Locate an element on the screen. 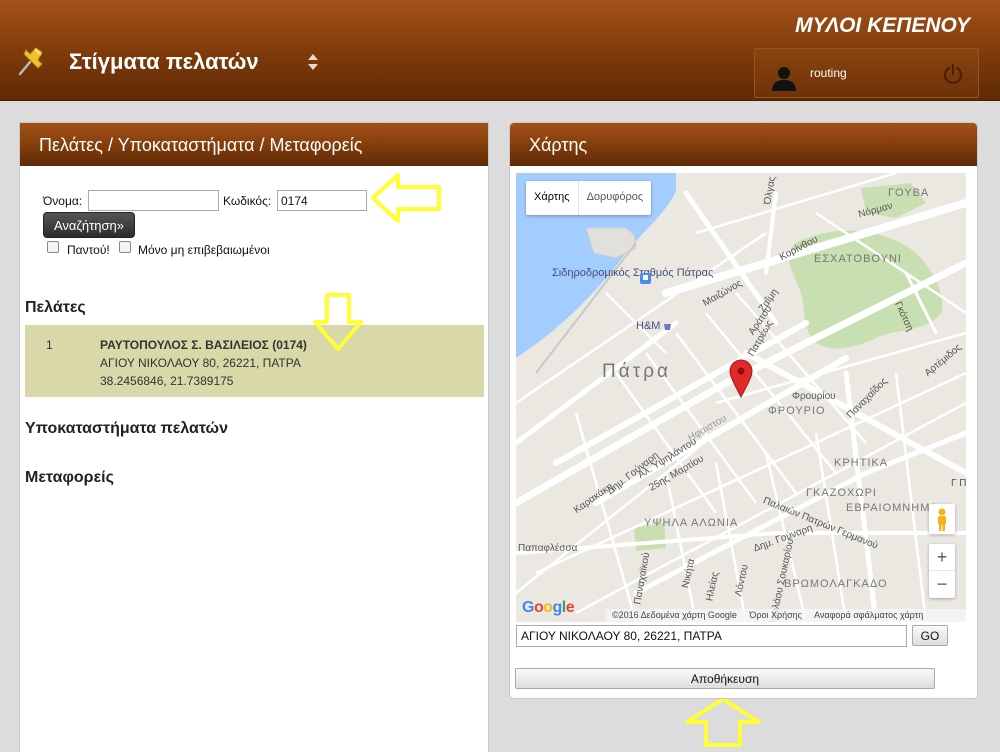  zoom-in-button: + is located at coordinates (942, 557).